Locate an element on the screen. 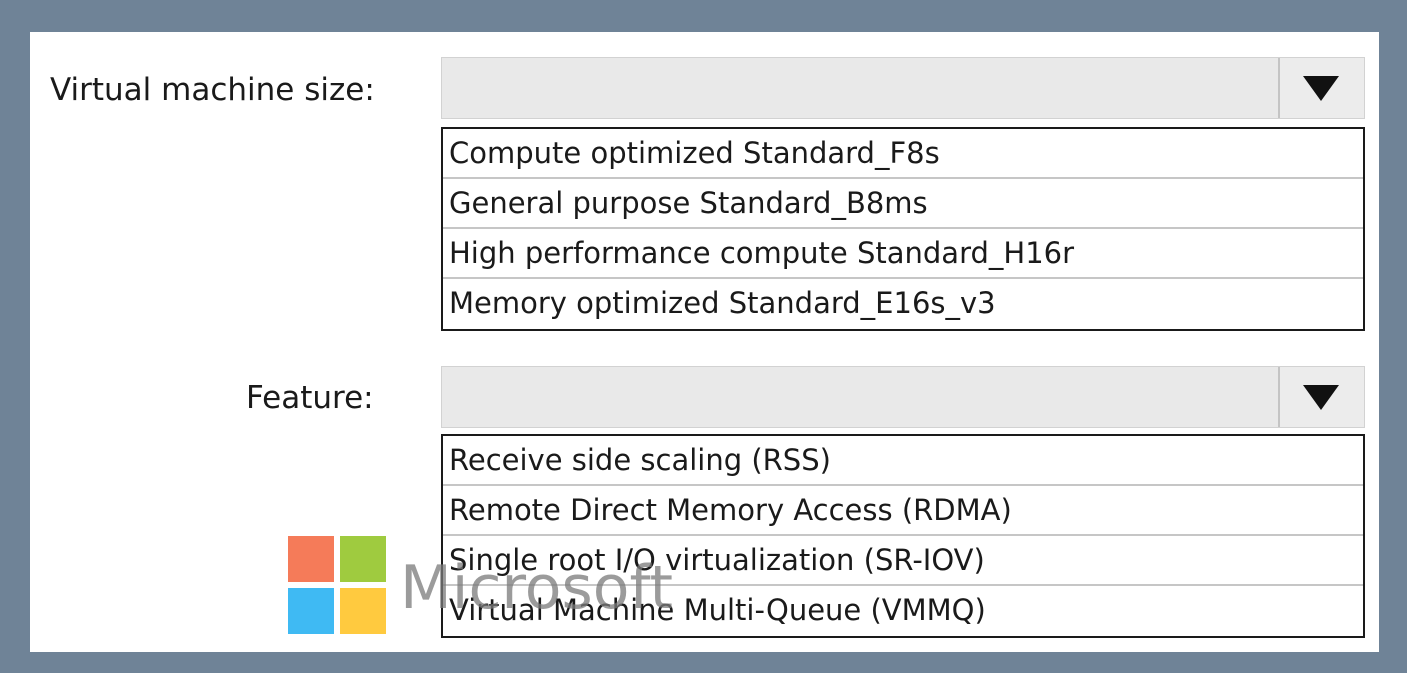 The height and width of the screenshot is (673, 1407). feature-dropdown-button is located at coordinates (1321, 397).